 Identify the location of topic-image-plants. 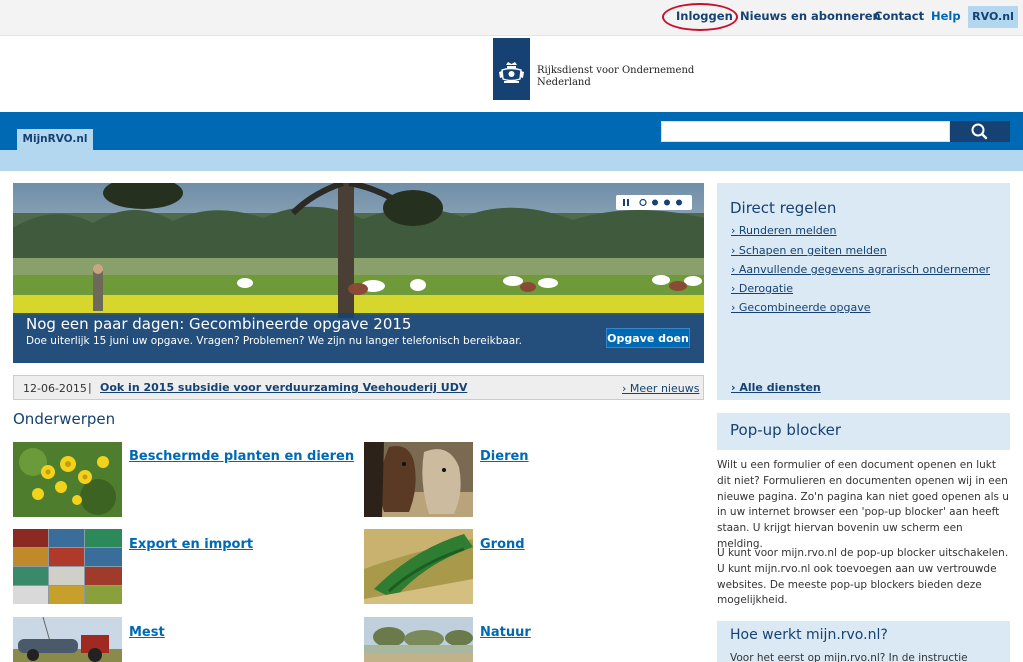
(67, 479).